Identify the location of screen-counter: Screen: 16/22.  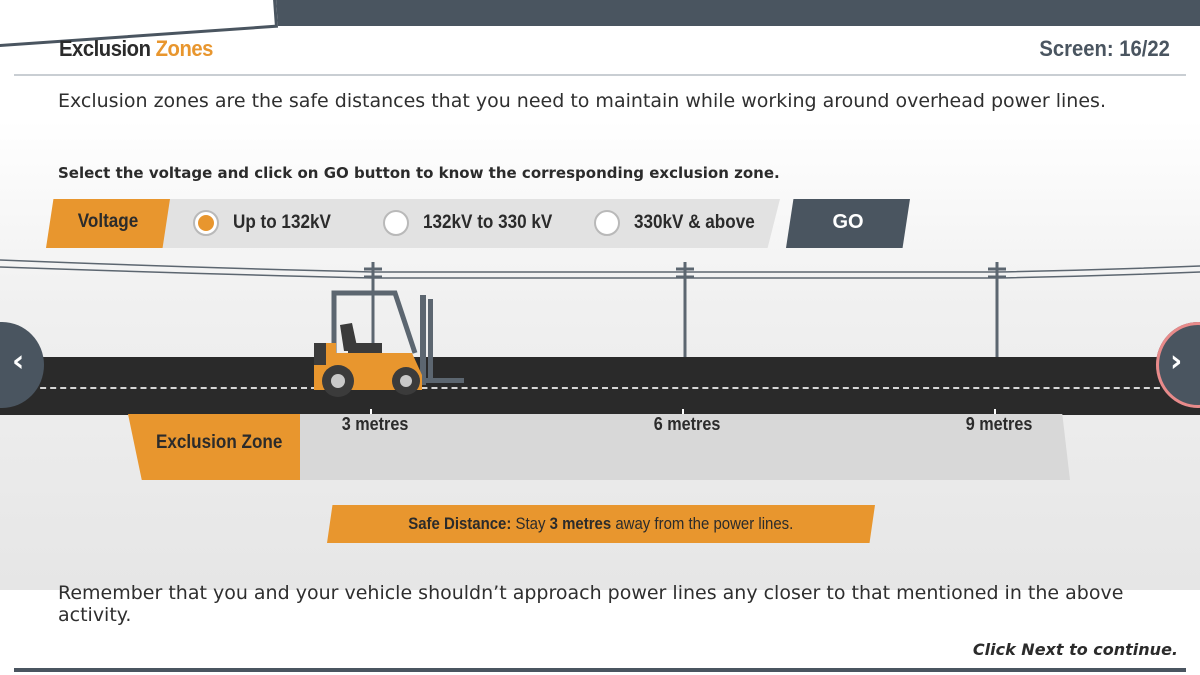
(1104, 48).